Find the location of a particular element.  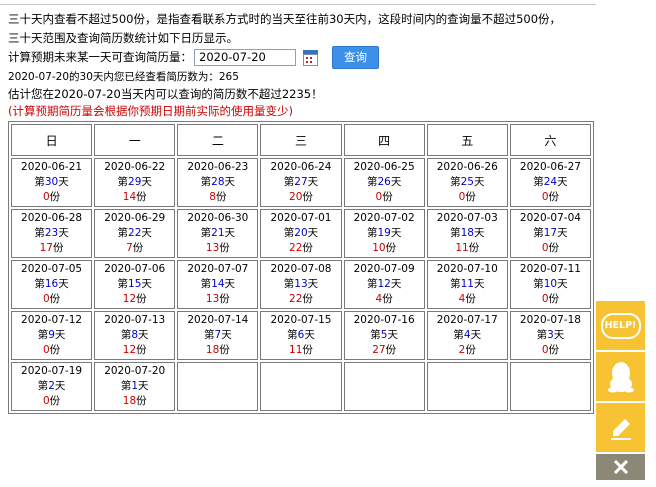

query-button: 查询 is located at coordinates (355, 57).